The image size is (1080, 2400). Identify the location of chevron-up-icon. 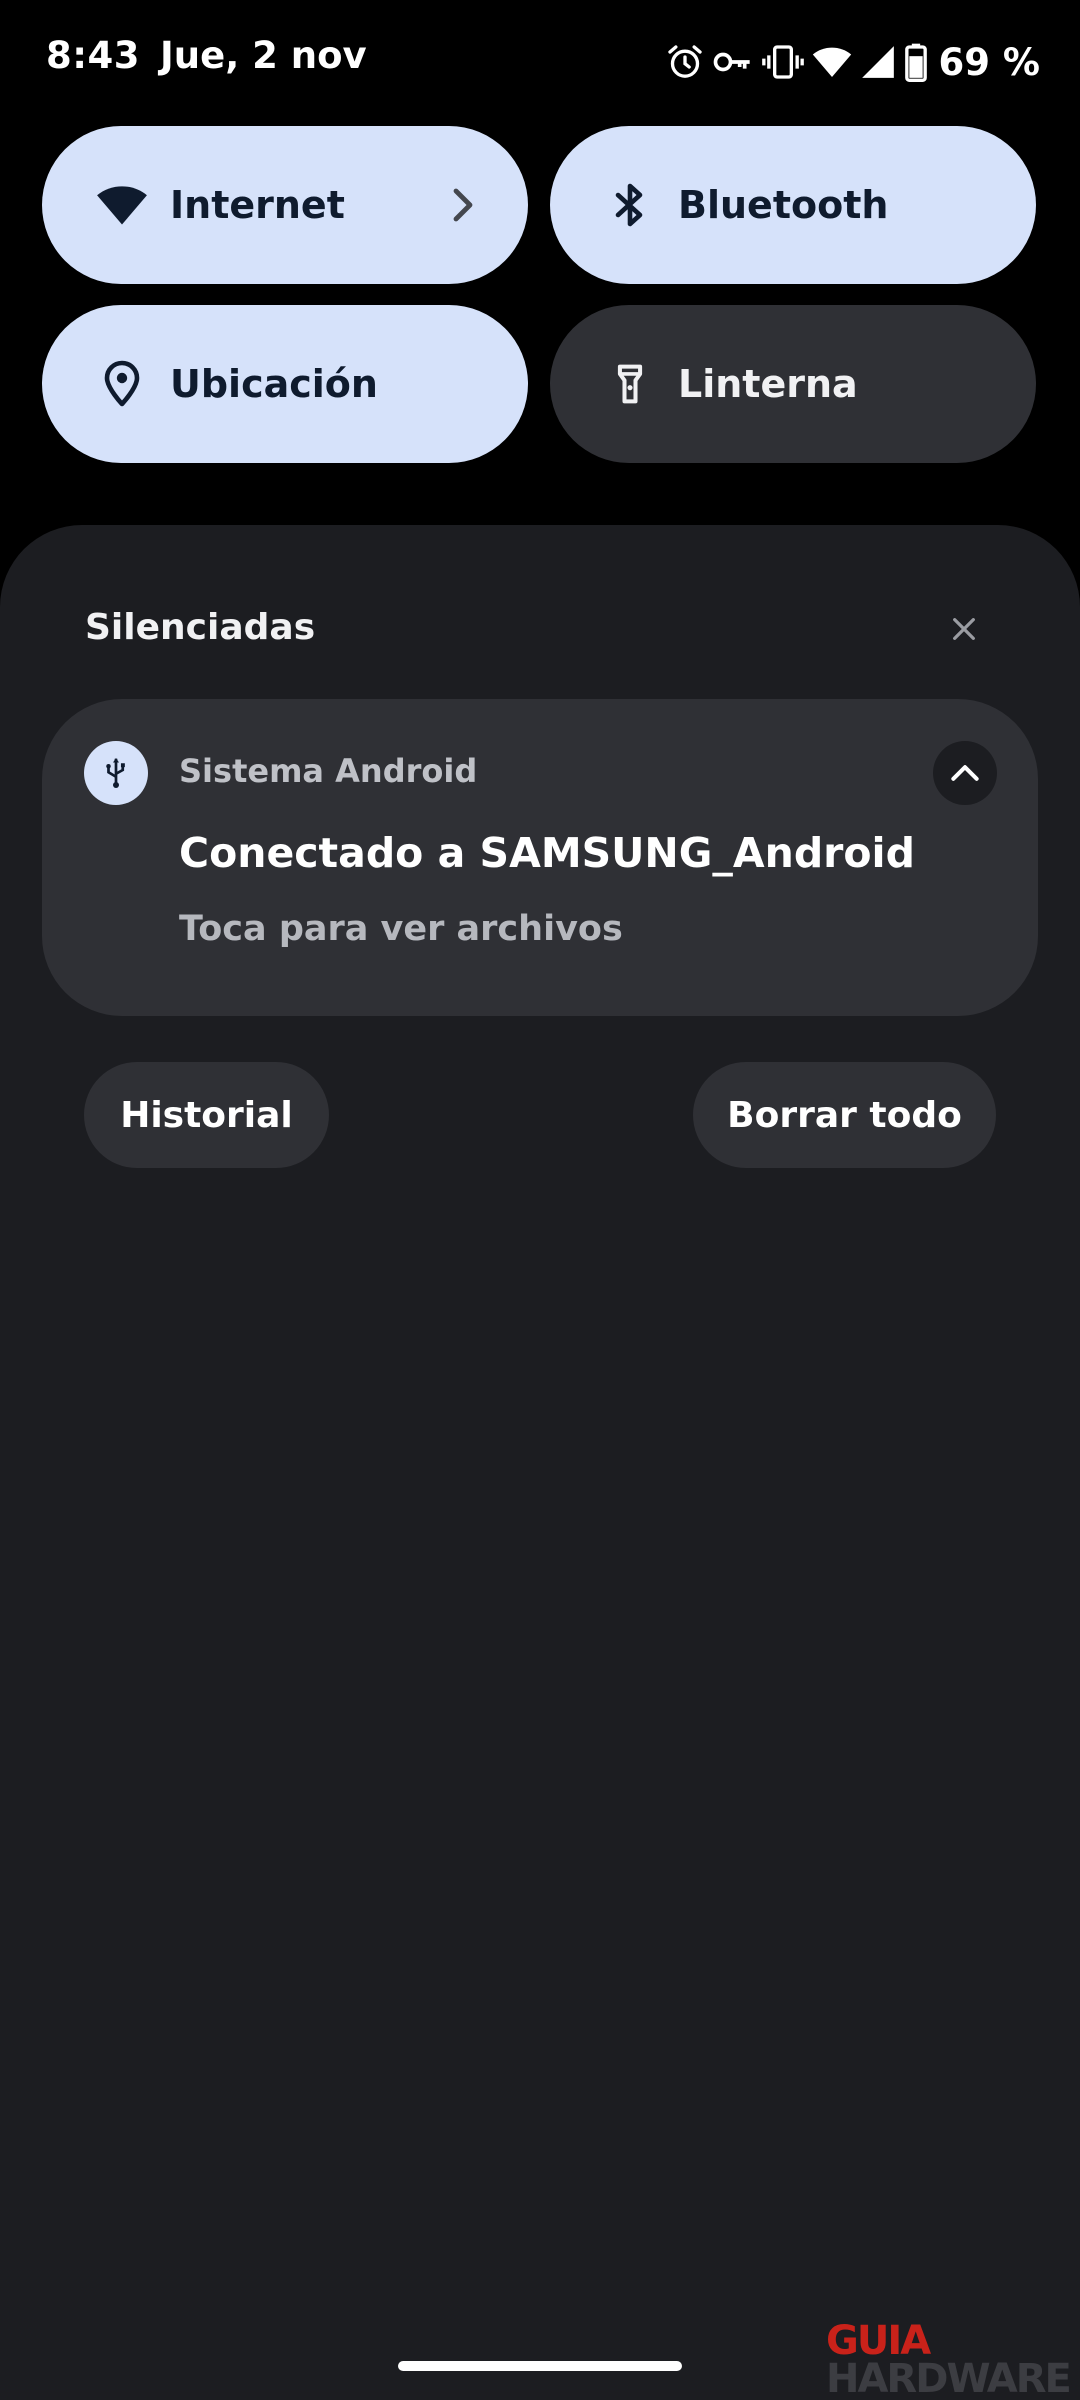
(965, 773).